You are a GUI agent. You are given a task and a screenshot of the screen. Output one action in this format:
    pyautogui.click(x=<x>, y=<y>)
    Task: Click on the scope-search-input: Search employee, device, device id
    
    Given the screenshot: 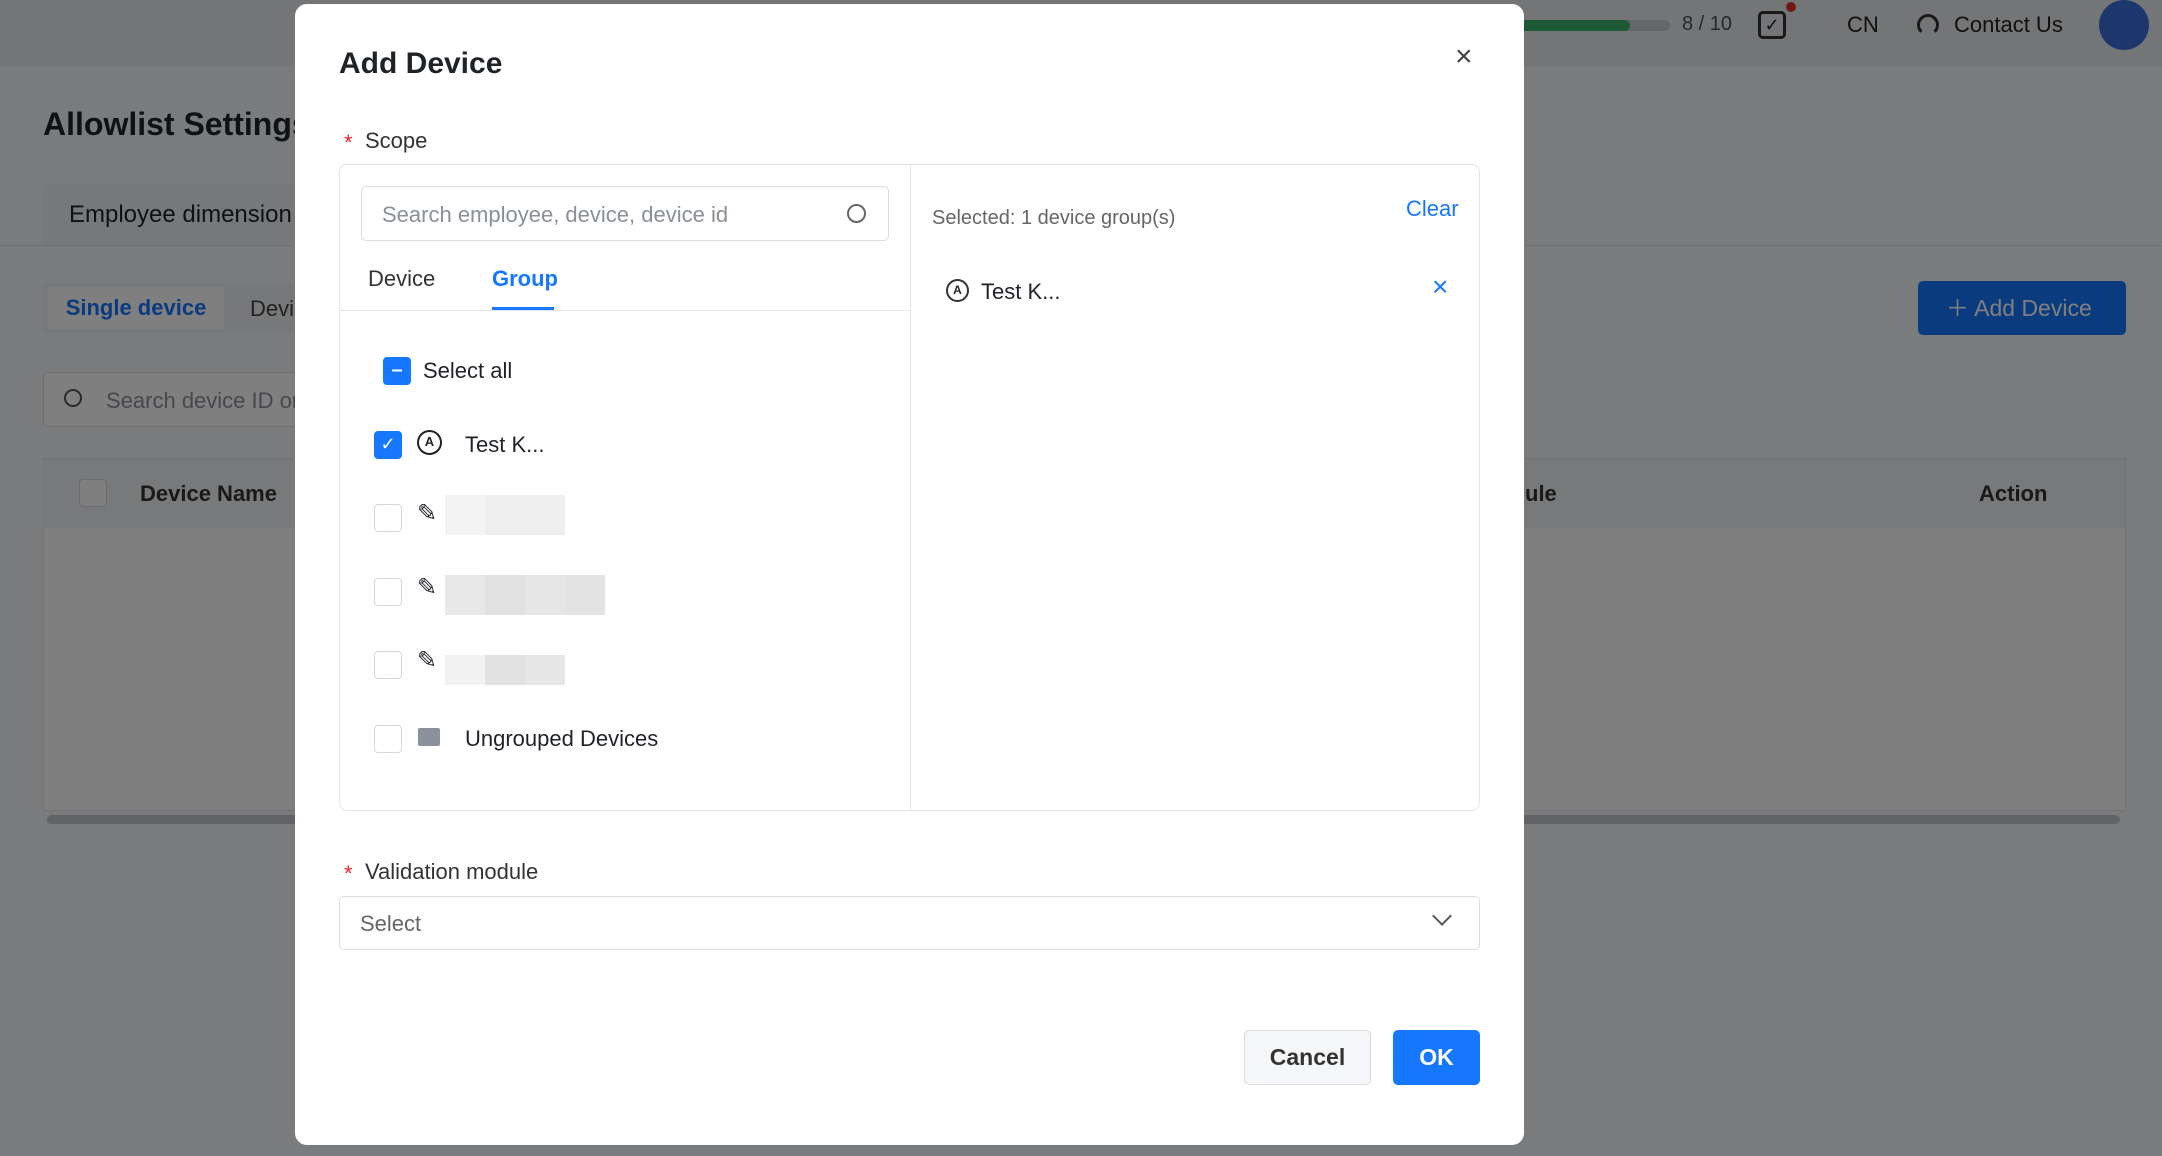 What is the action you would take?
    pyautogui.click(x=625, y=213)
    